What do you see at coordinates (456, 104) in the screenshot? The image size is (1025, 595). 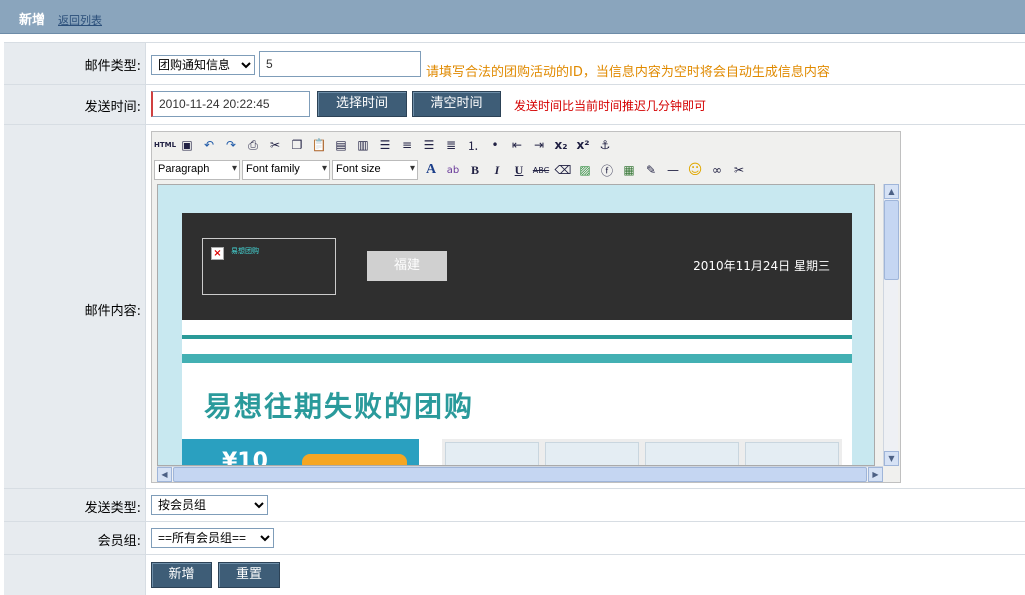 I see `clear-time-button: 清空时间` at bounding box center [456, 104].